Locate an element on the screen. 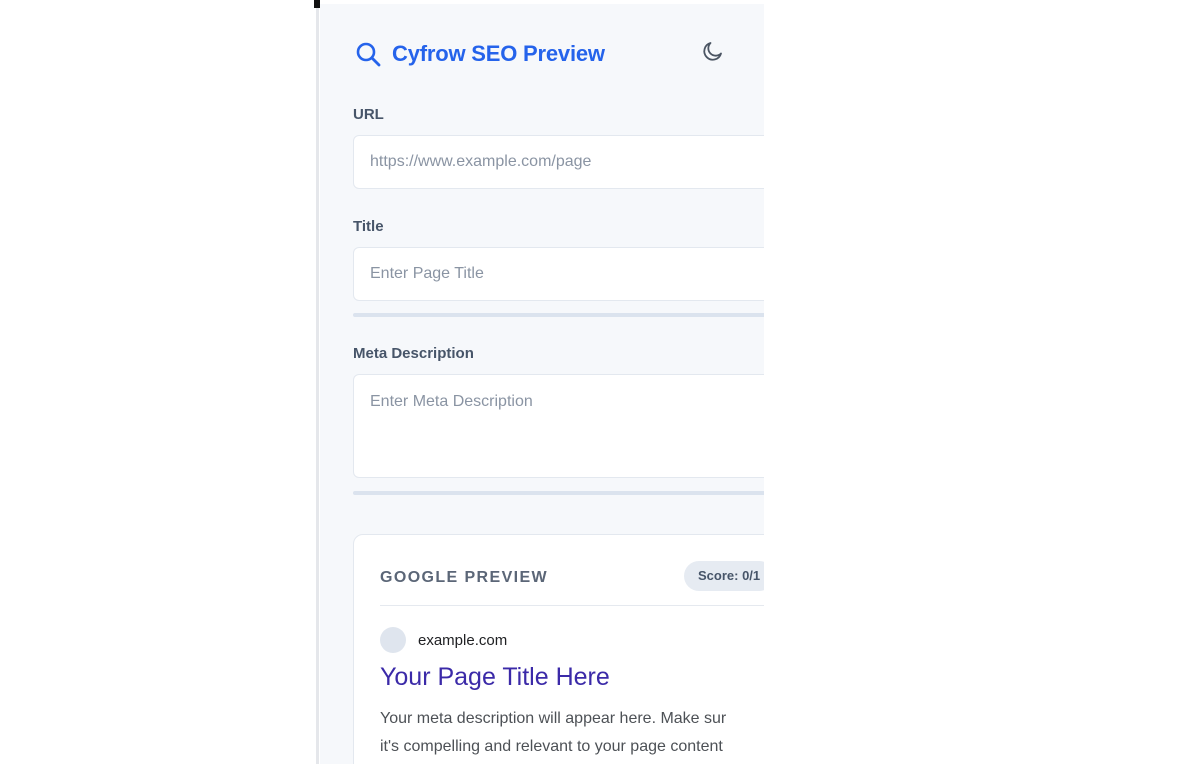 This screenshot has width=1200, height=764. app-header: Cyfrow SEO Preview is located at coordinates (479, 54).